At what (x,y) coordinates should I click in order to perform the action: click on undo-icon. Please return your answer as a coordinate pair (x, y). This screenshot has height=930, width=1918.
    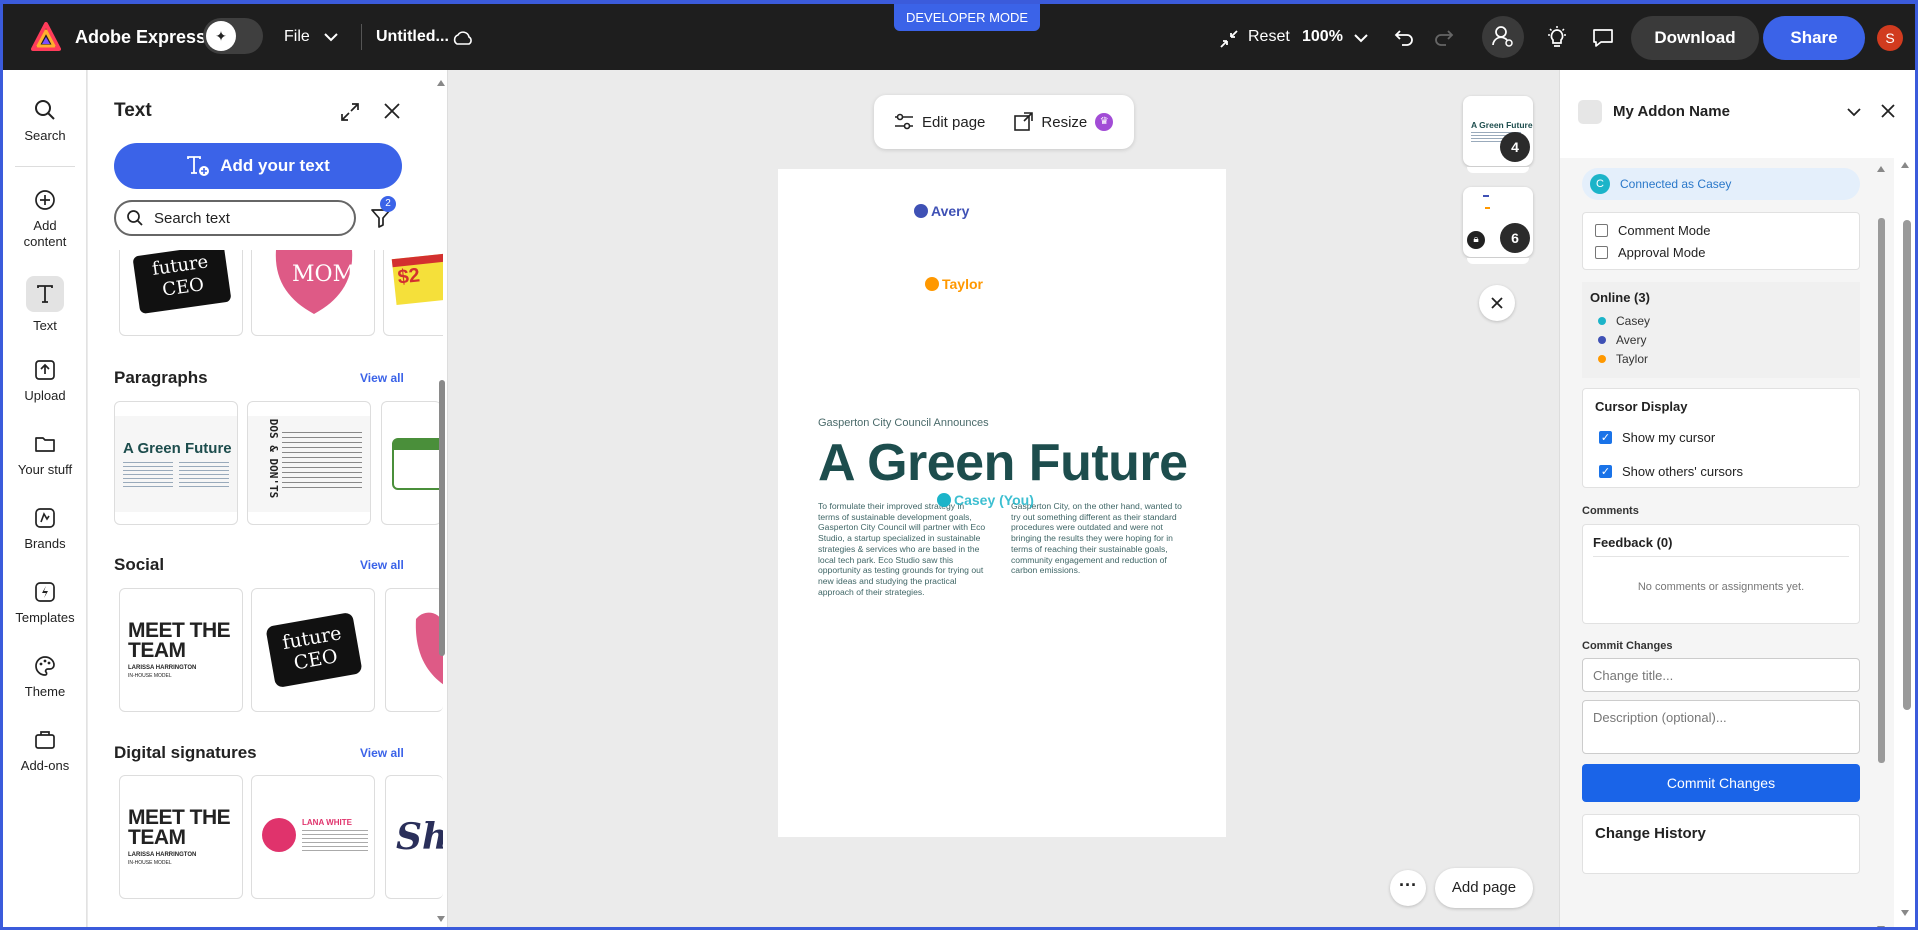
    Looking at the image, I should click on (1404, 38).